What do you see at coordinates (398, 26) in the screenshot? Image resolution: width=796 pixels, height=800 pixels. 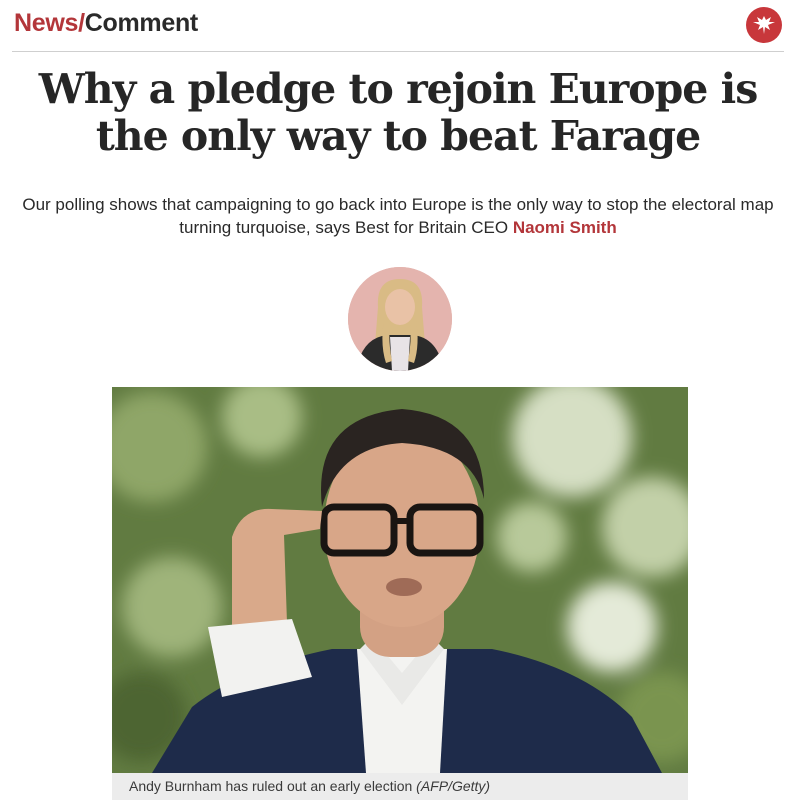 I see `site-header: News/Comment` at bounding box center [398, 26].